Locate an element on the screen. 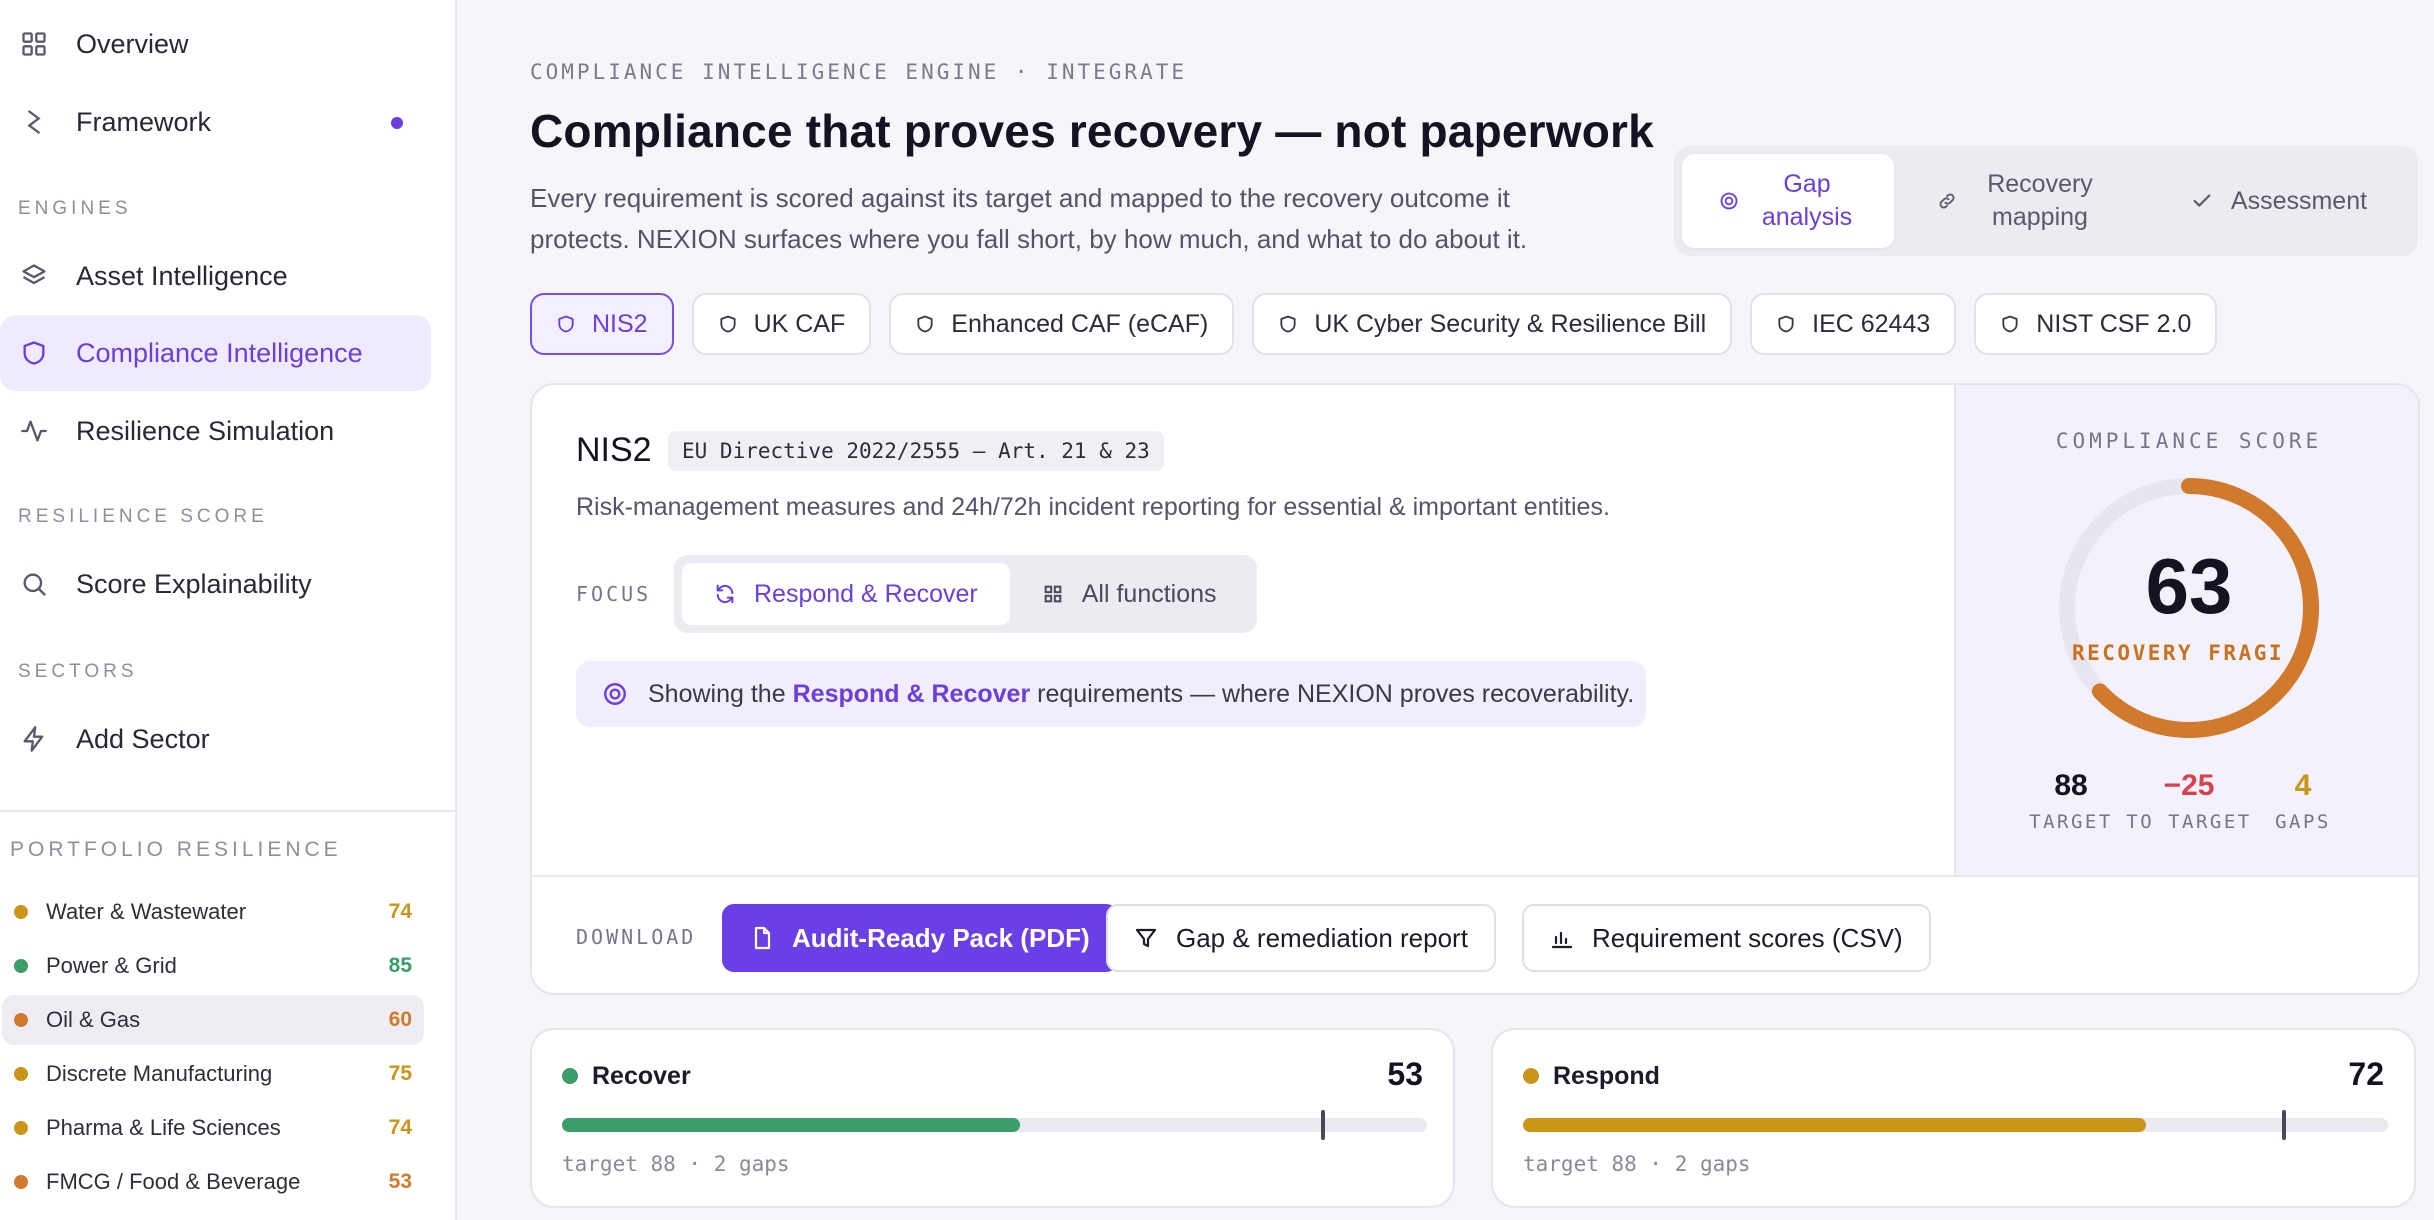 This screenshot has height=1220, width=2434. portfolio-row-oil-gas: Oil & Gas 60 is located at coordinates (213, 1020).